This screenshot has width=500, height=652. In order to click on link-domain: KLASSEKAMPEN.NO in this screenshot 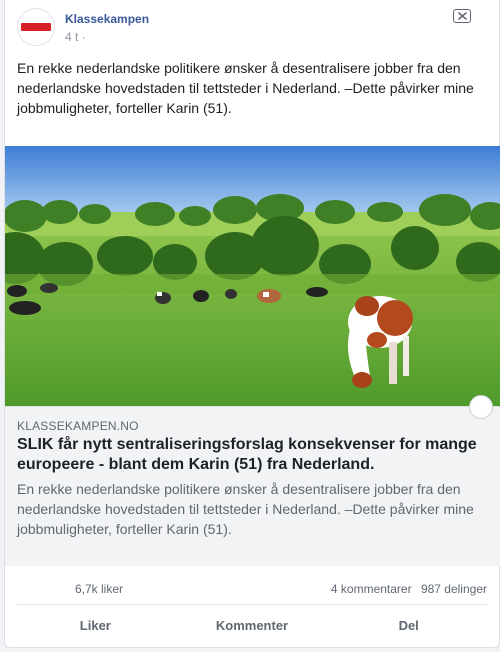, I will do `click(78, 426)`.